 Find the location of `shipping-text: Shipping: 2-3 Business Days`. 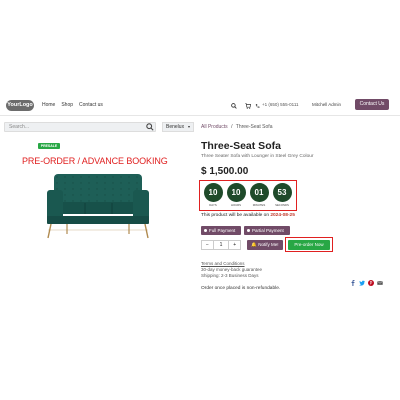

shipping-text: Shipping: 2-3 Business Days is located at coordinates (230, 275).